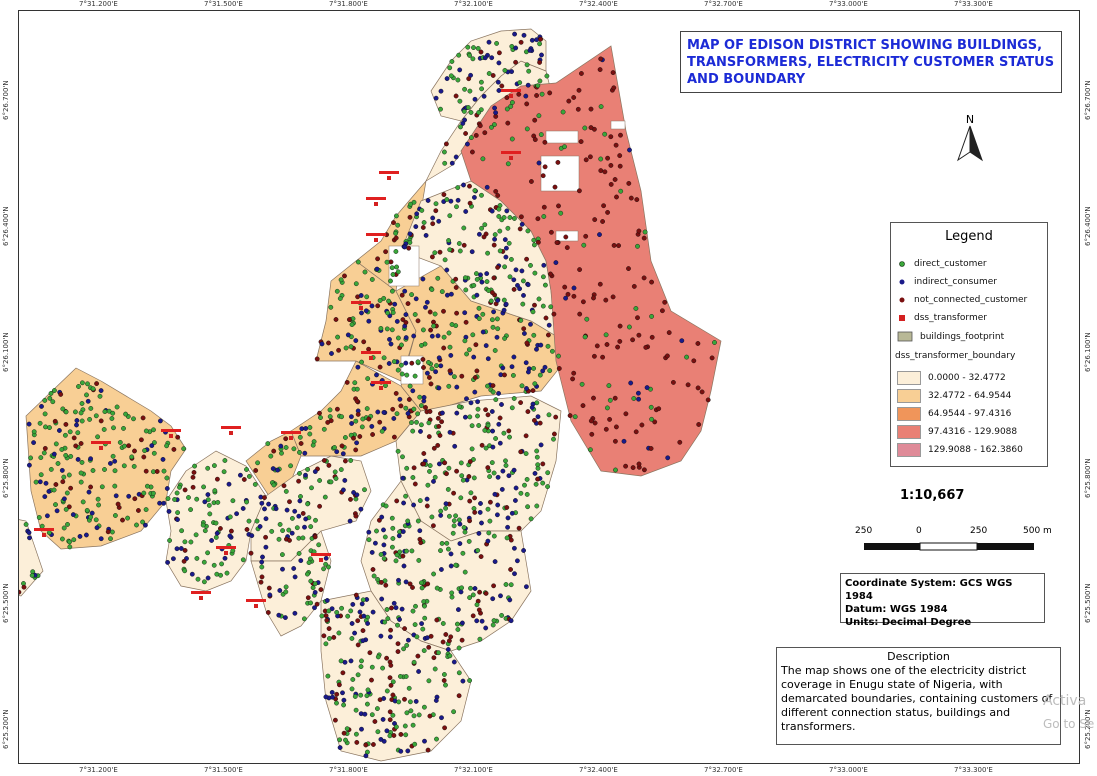 The image size is (1097, 776). What do you see at coordinates (171, 430) in the screenshot?
I see `transformer-label` at bounding box center [171, 430].